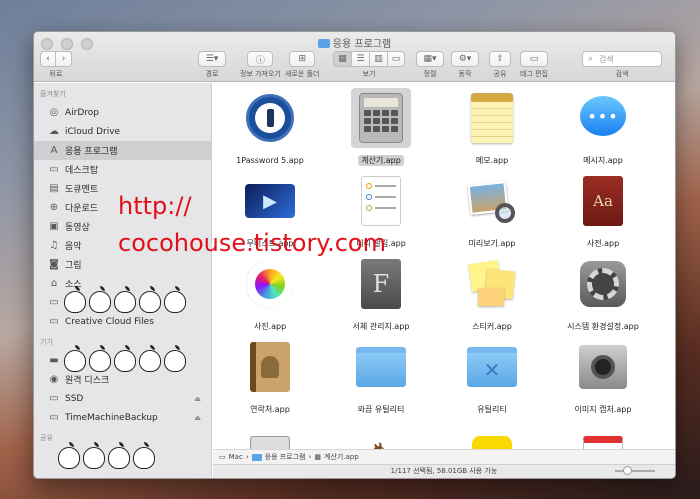 This screenshot has width=700, height=499. I want to click on arrange-button: ▦▾, so click(430, 59).